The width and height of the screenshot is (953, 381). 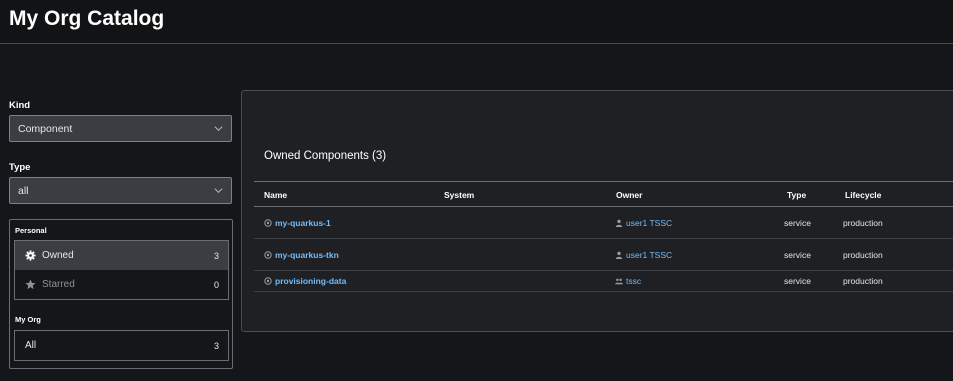 What do you see at coordinates (45, 129) in the screenshot?
I see `kind-select-value: Component` at bounding box center [45, 129].